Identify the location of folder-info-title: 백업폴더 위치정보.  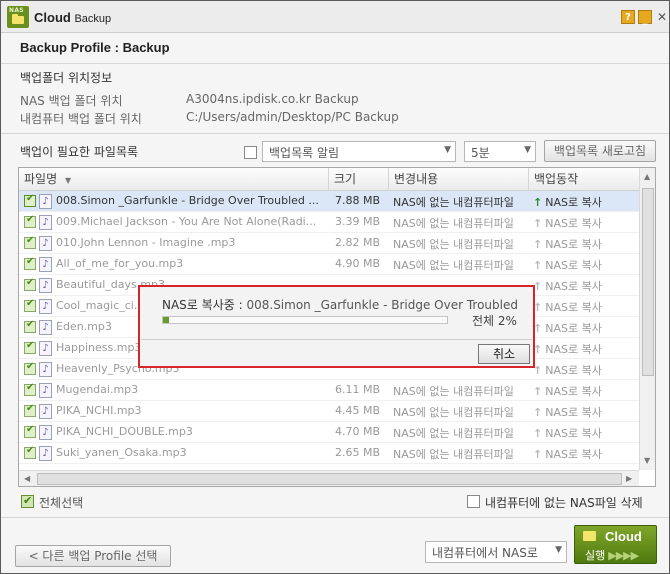
(66, 78).